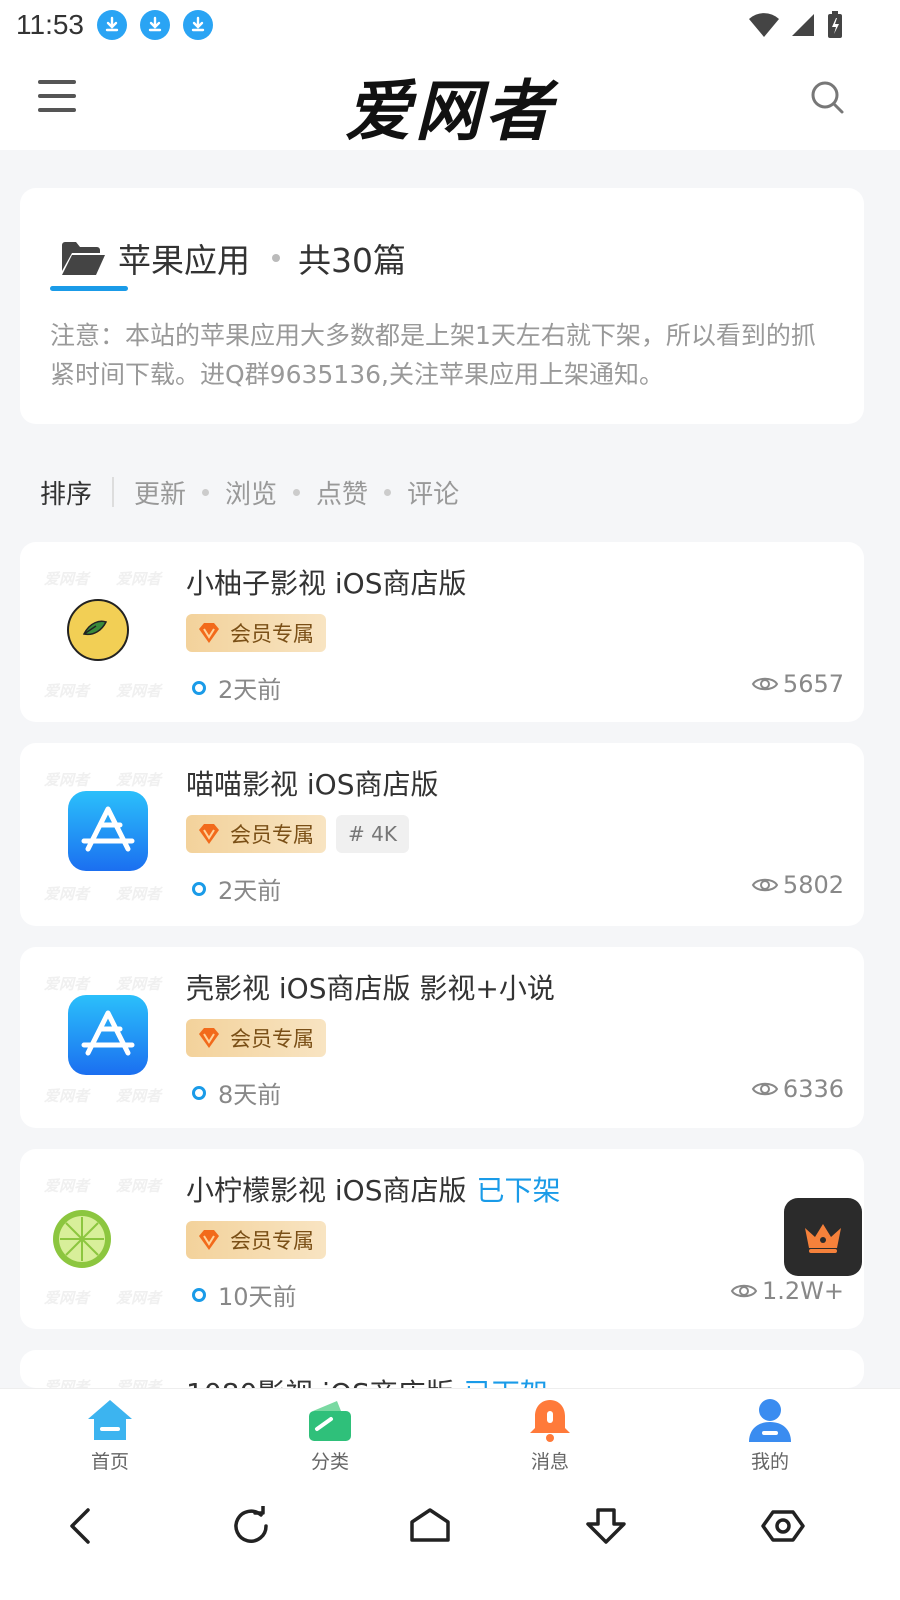 Image resolution: width=900 pixels, height=1600 pixels. Describe the element at coordinates (160, 492) in the screenshot. I see `sort-option-update: 更新` at that location.